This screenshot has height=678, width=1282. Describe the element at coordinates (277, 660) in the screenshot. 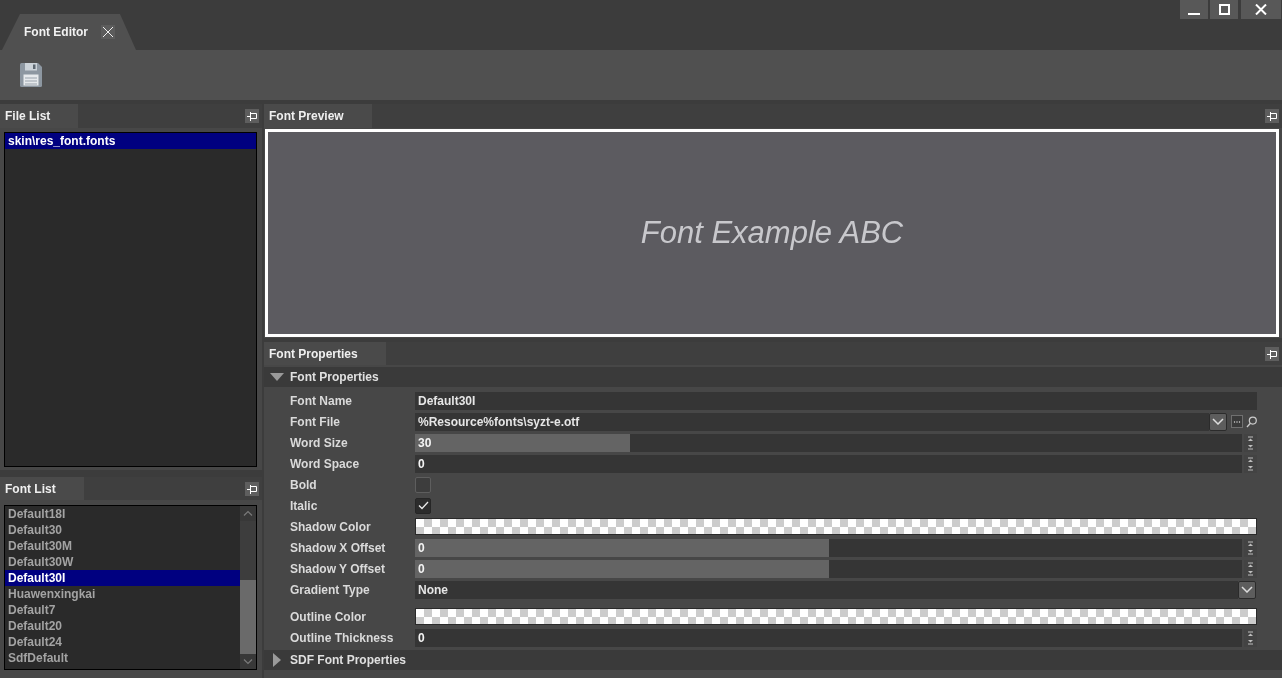

I see `triangle-right-icon` at that location.